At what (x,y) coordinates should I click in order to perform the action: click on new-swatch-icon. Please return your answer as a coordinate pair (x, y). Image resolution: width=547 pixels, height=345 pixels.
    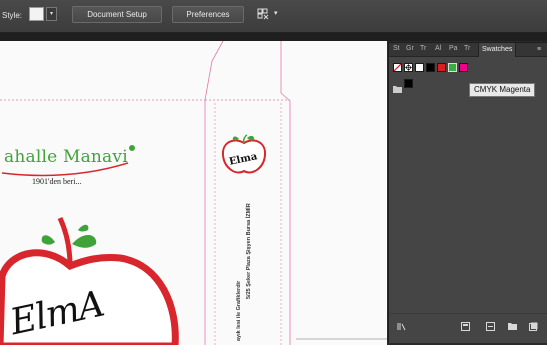
    Looking at the image, I should click on (533, 326).